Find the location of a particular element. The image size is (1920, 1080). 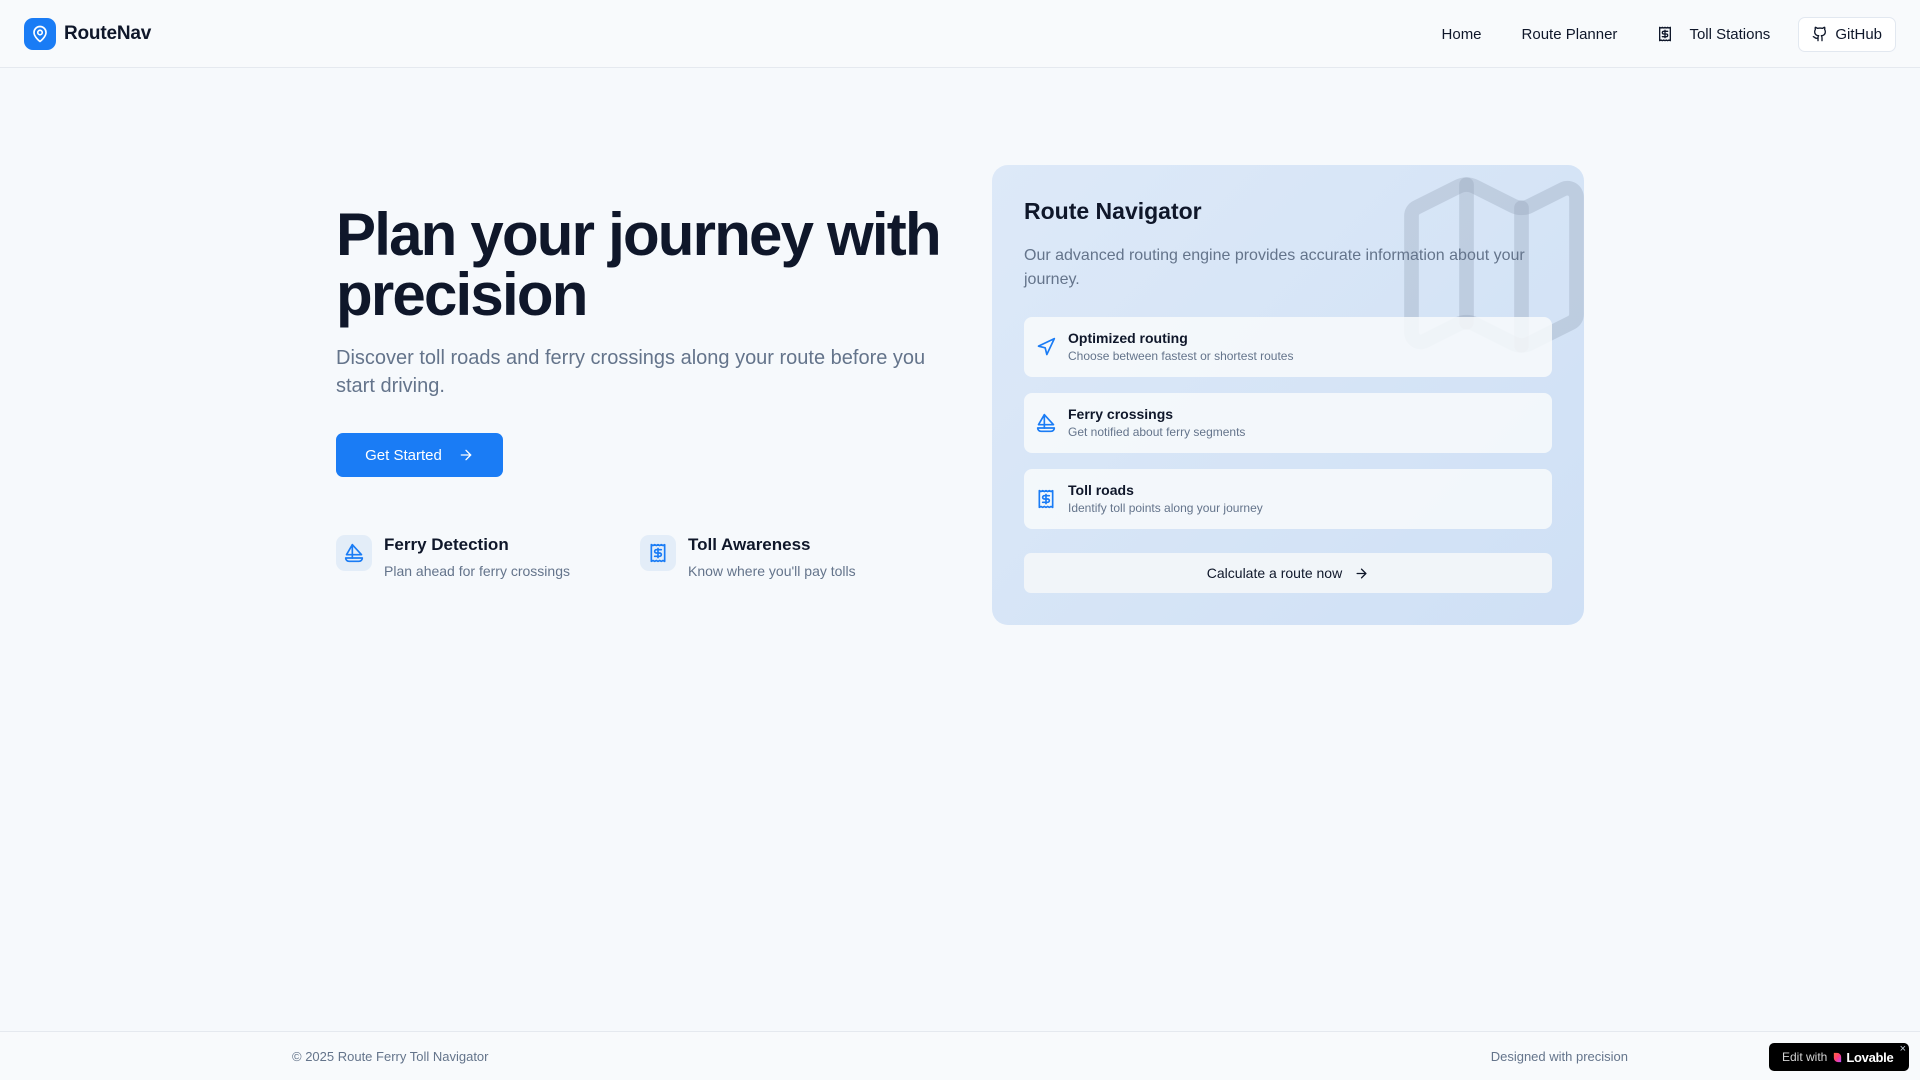

card-title: Route Navigator is located at coordinates (1113, 211).